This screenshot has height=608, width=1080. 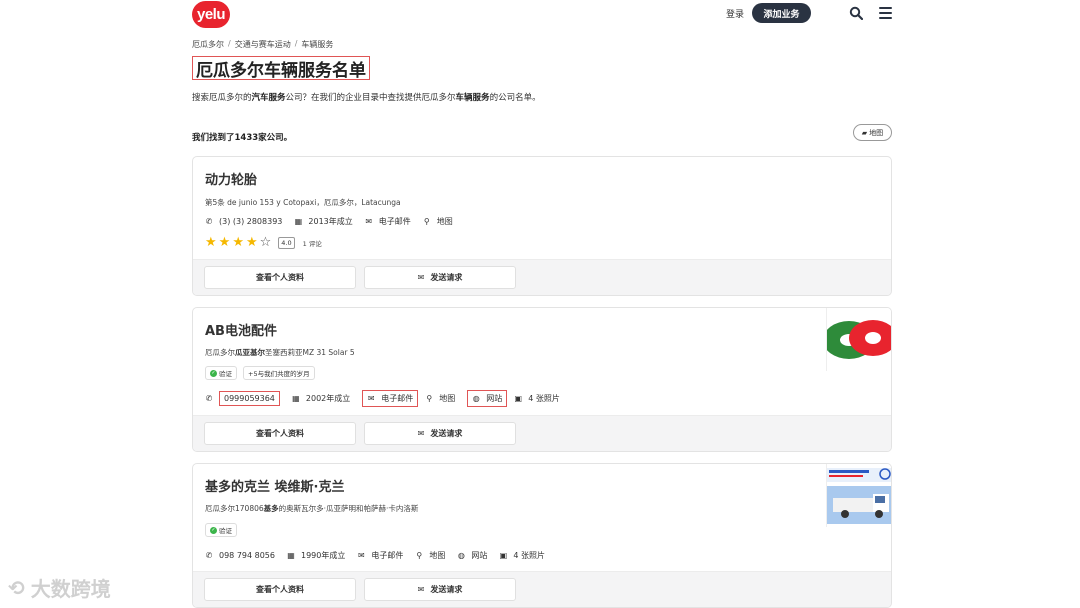 I want to click on years-badge: +5与我们共度的岁月, so click(x=279, y=373).